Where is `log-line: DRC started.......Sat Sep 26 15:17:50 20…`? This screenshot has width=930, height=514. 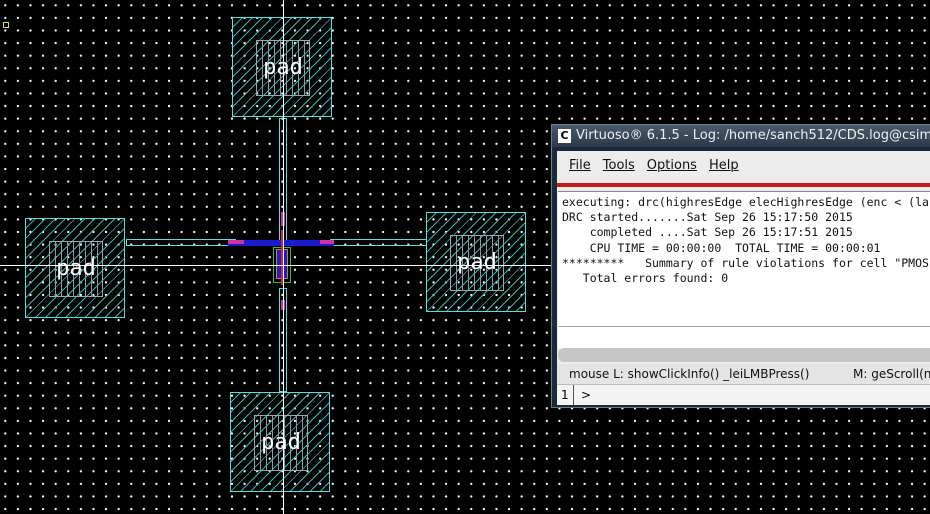 log-line: DRC started.......Sat Sep 26 15:17:50 20… is located at coordinates (707, 217).